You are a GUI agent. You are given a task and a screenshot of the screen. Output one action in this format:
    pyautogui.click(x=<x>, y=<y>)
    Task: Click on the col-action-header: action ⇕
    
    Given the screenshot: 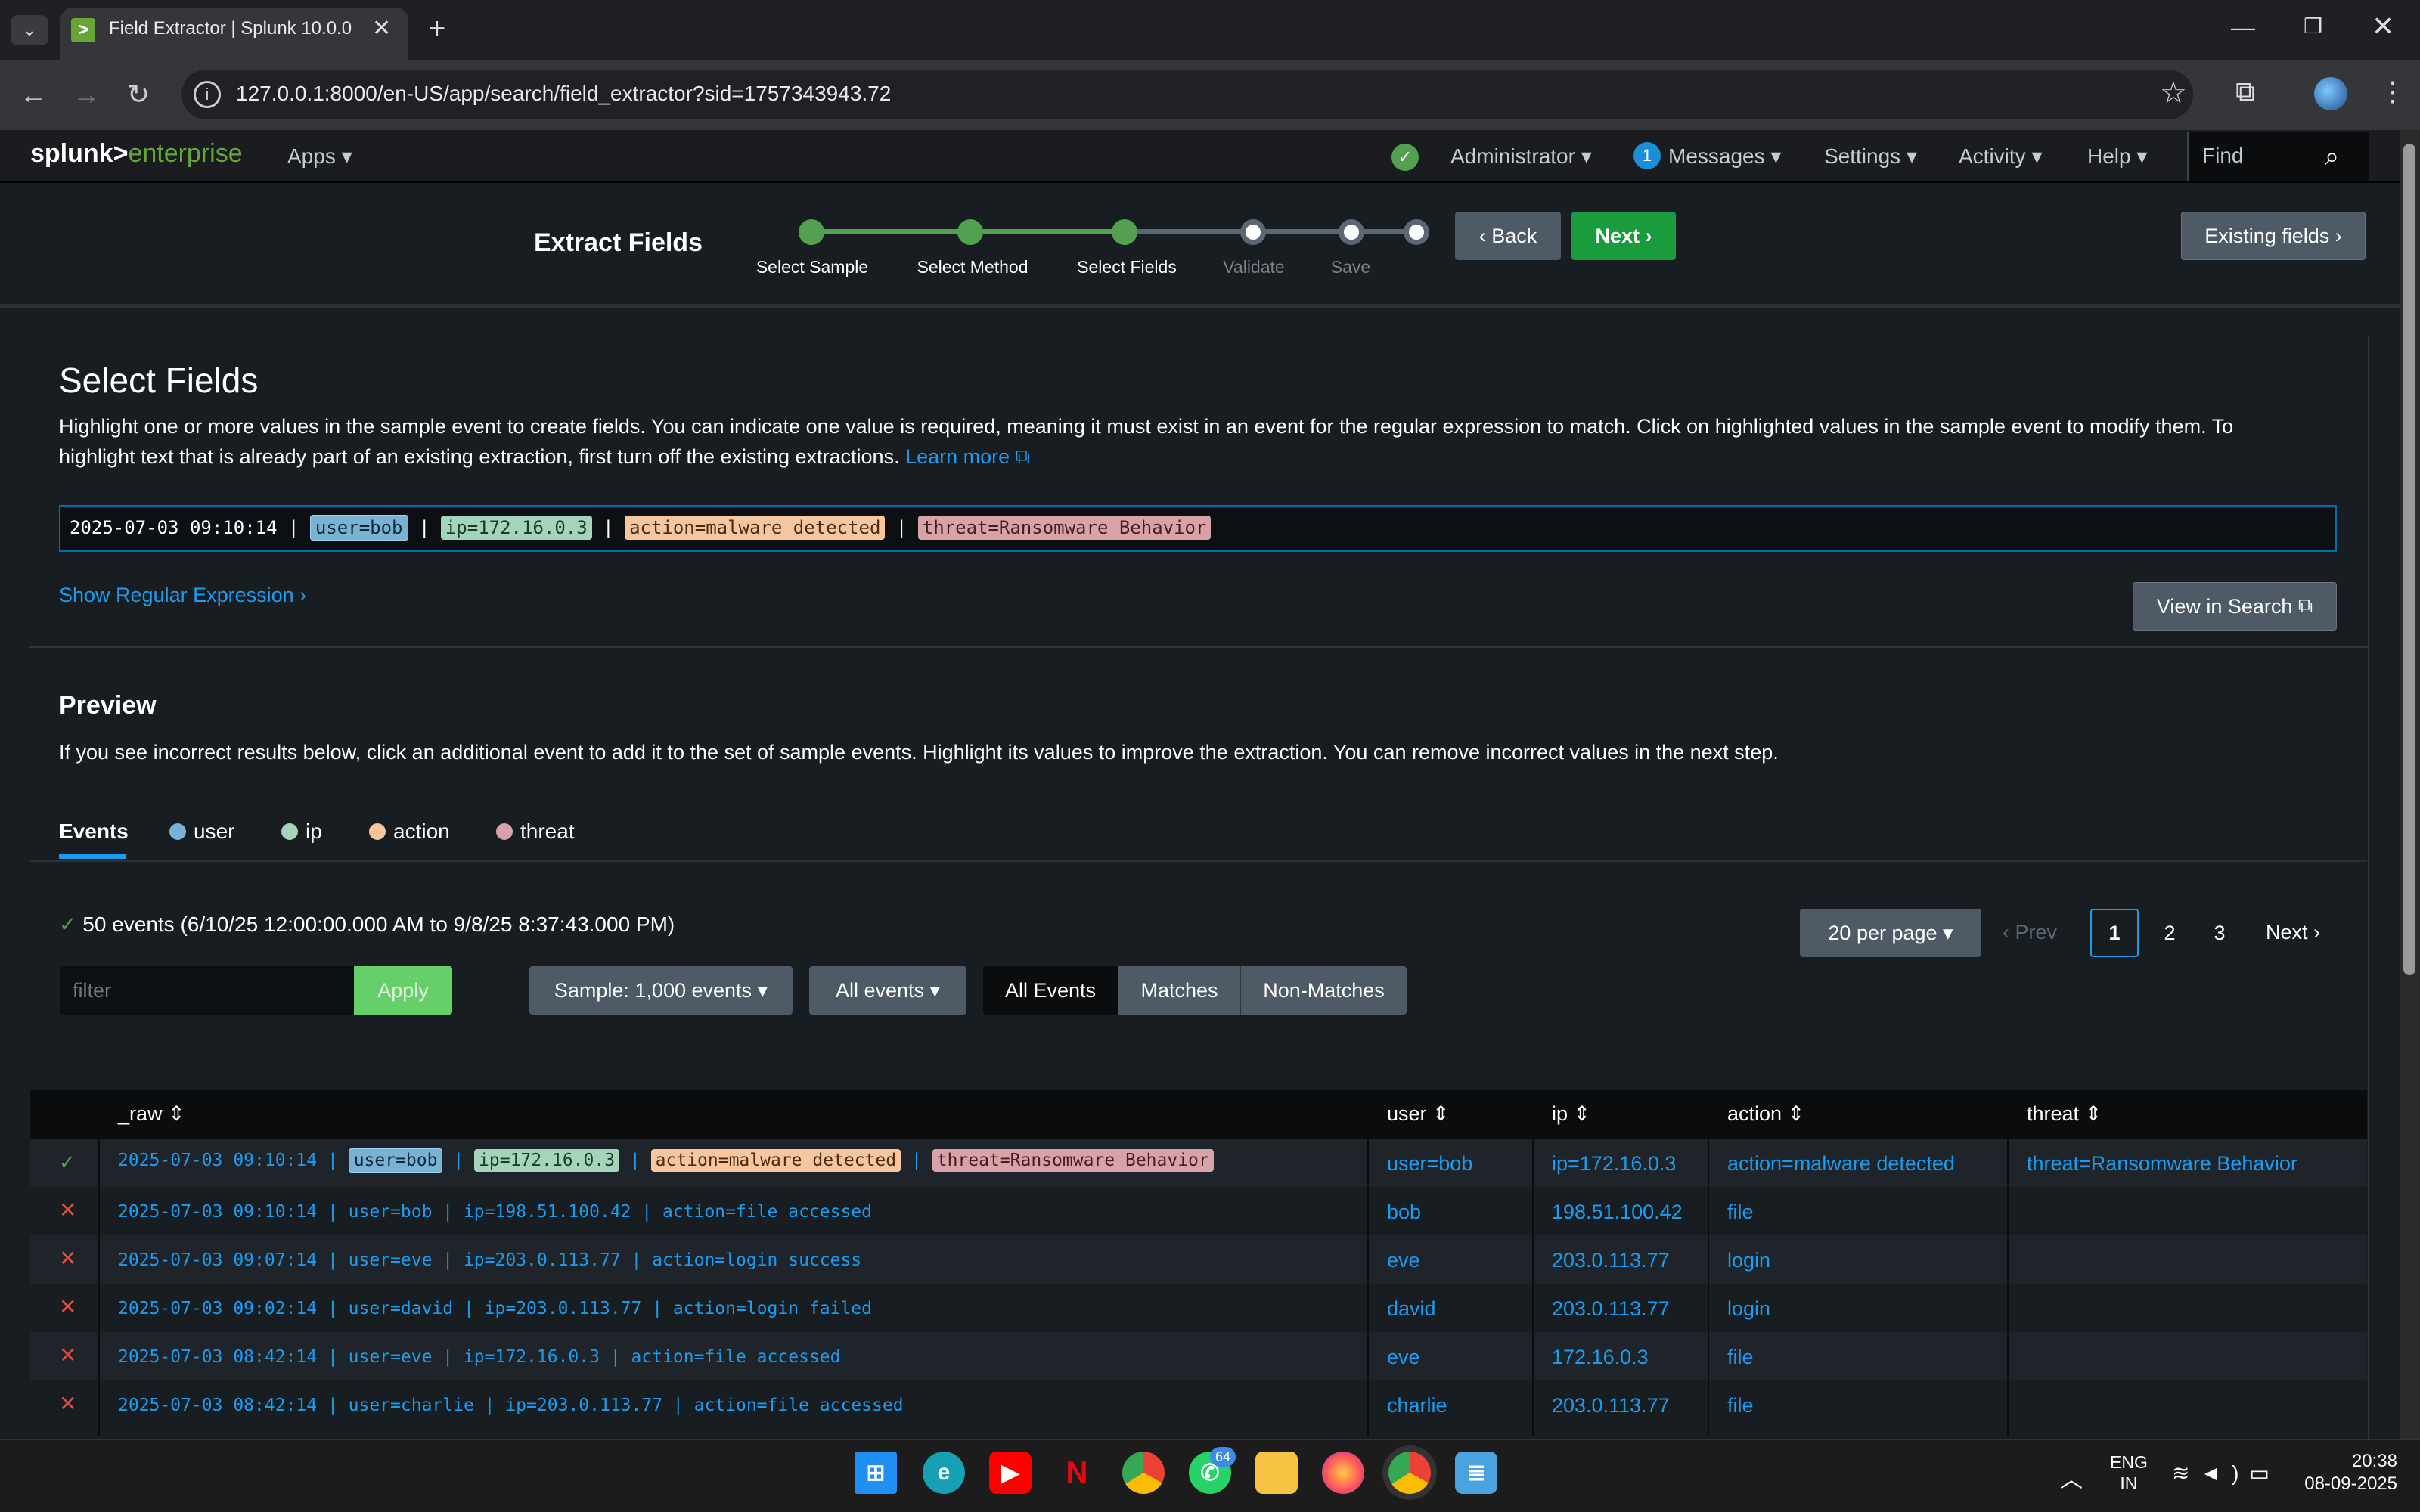 What is the action you would take?
    pyautogui.click(x=1765, y=1114)
    